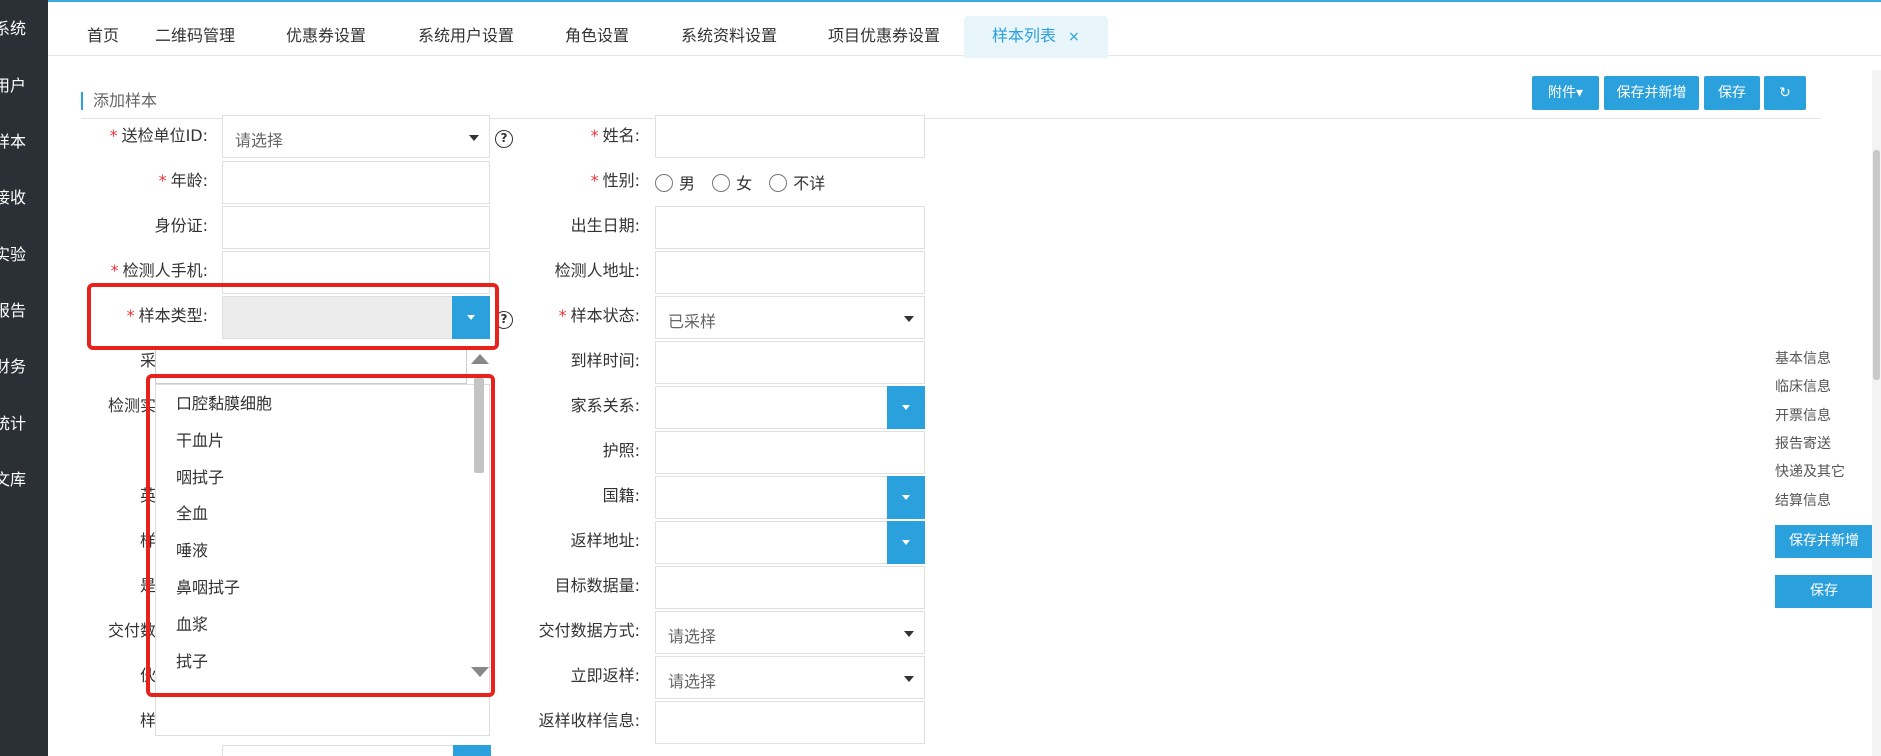 The image size is (1881, 756). Describe the element at coordinates (24, 199) in the screenshot. I see `sidebar-item-receive: 接收` at that location.